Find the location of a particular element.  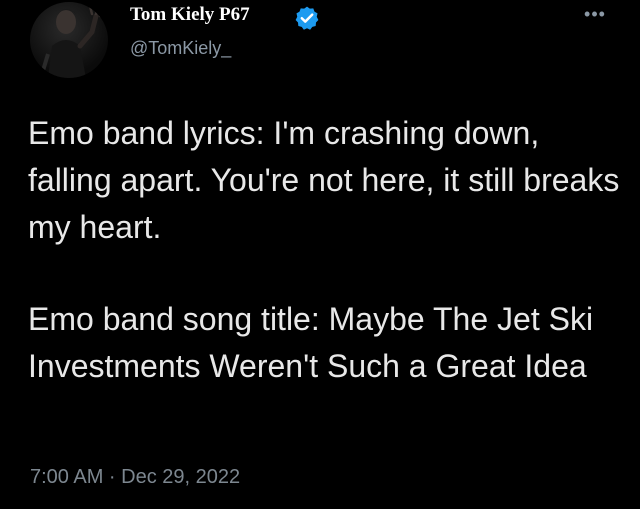

author-display-name: Tom Kiely P67 is located at coordinates (190, 15).